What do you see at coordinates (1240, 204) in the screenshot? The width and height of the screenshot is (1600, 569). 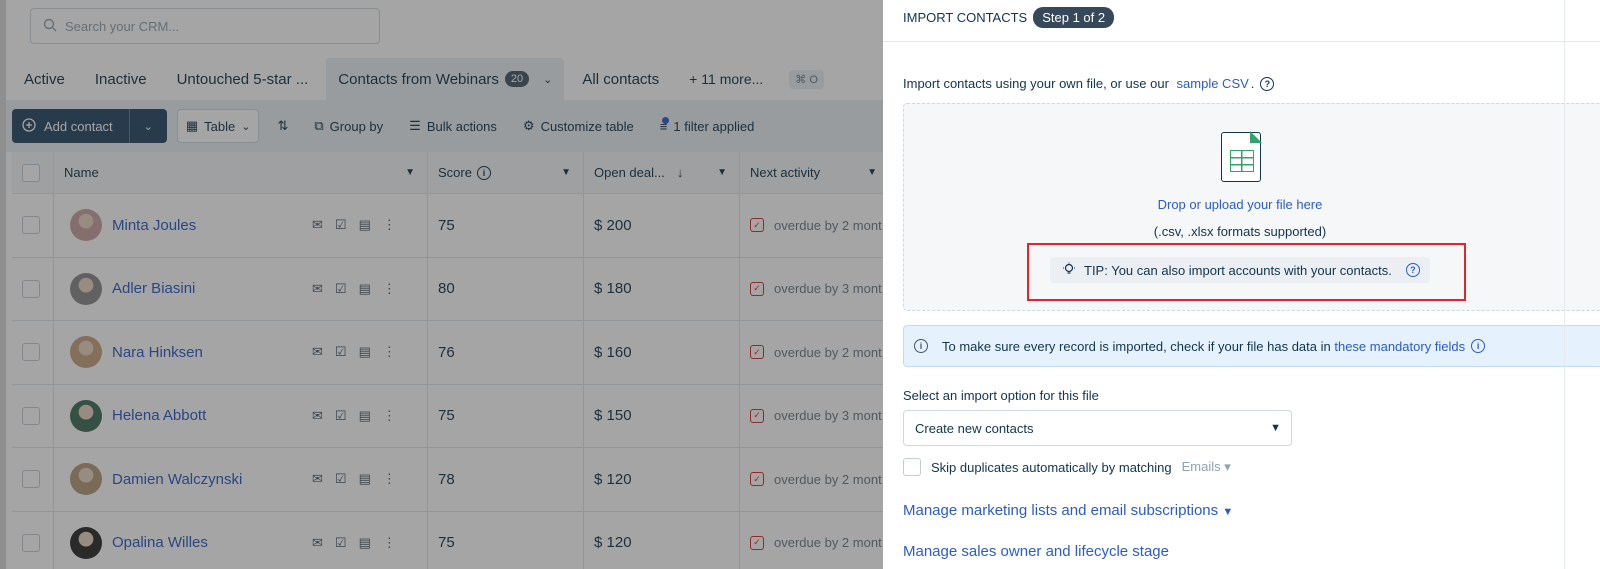 I see `upload-link: Drop or upload your file here` at bounding box center [1240, 204].